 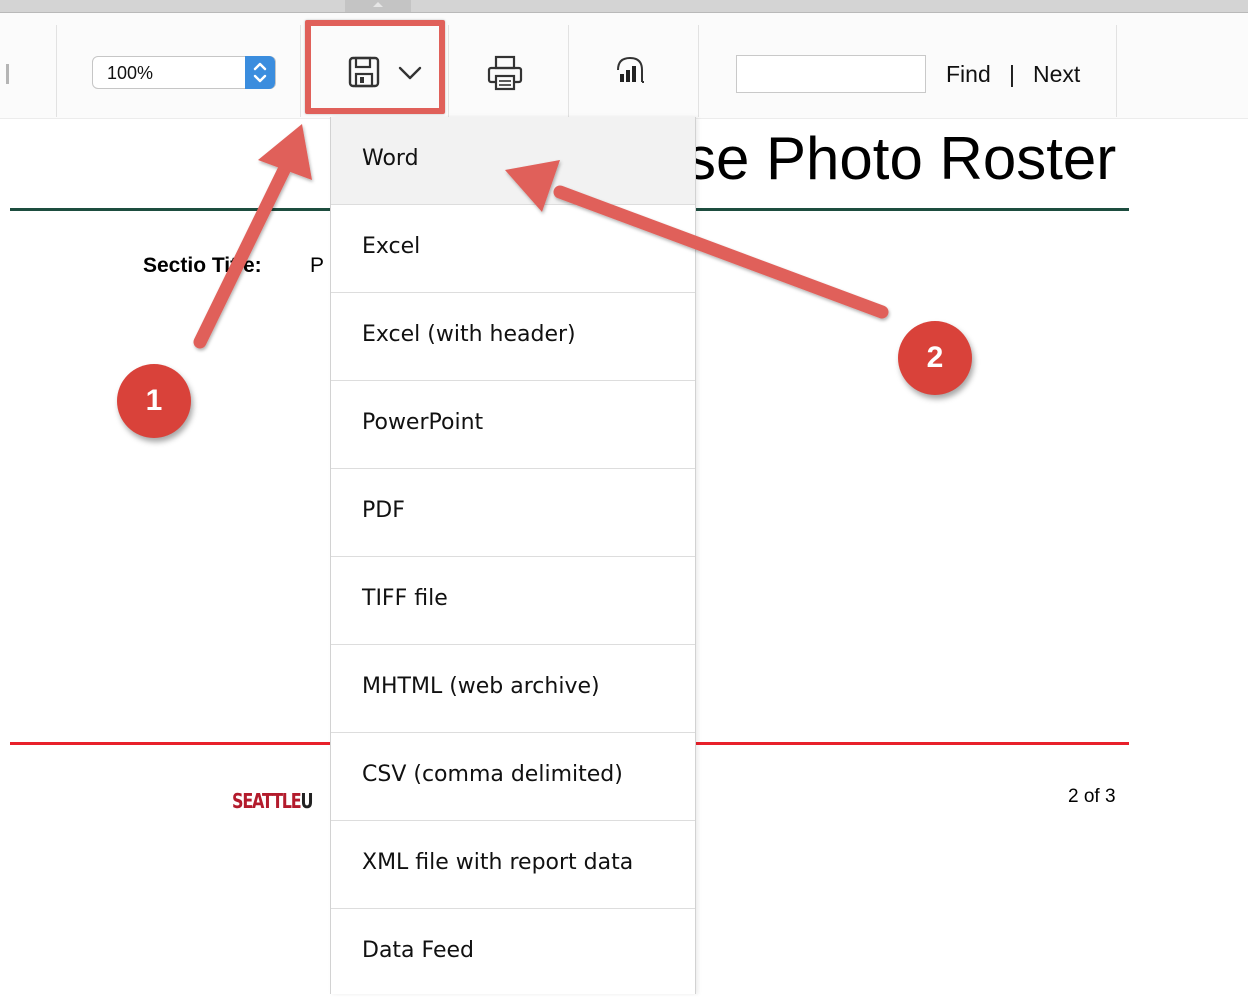 I want to click on step-1-badge: 1, so click(x=154, y=401).